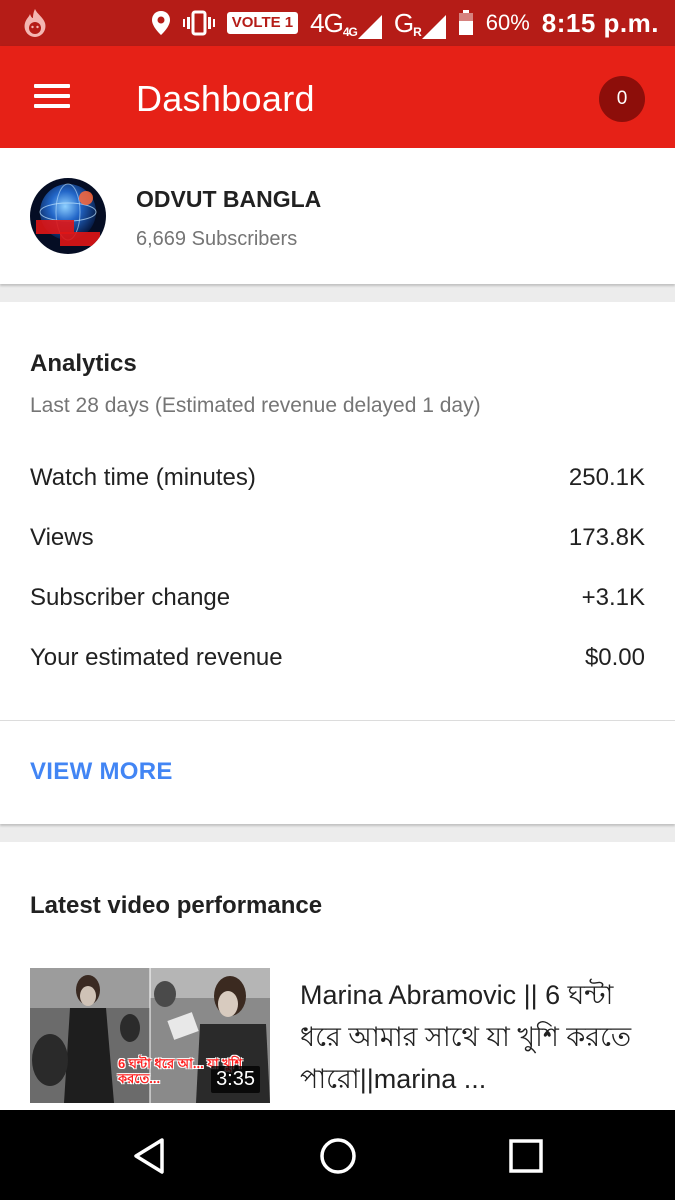 The height and width of the screenshot is (1200, 675). Describe the element at coordinates (68, 216) in the screenshot. I see `channel-avatar` at that location.